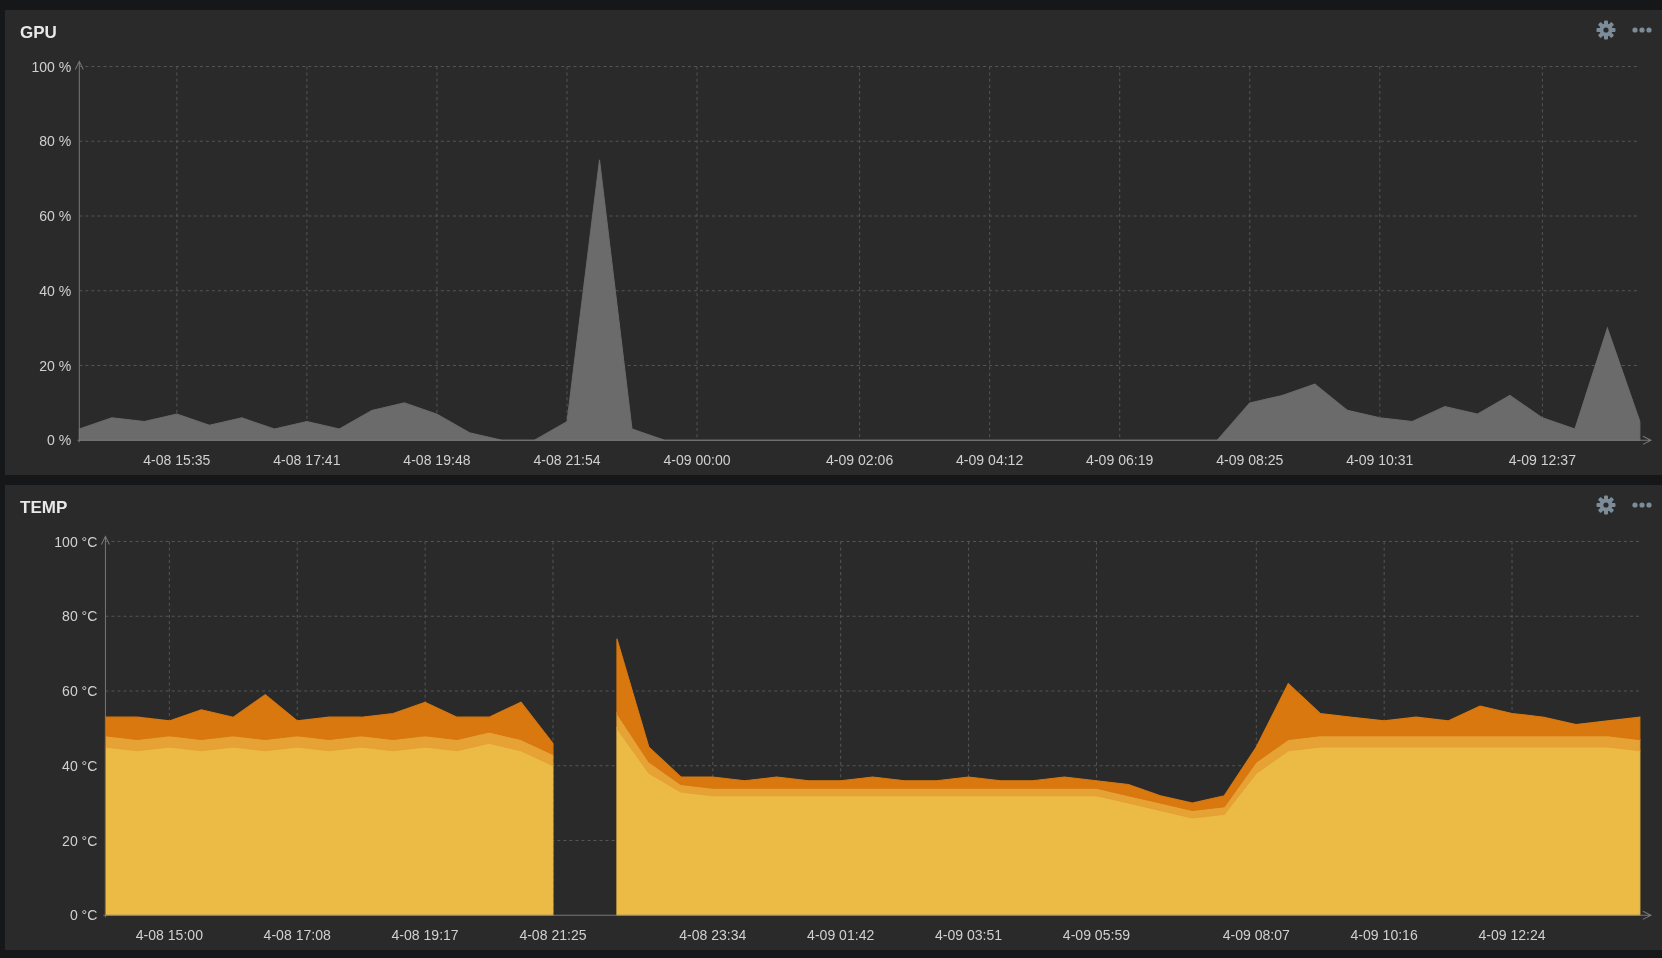 Image resolution: width=1662 pixels, height=958 pixels. I want to click on axis-tick-label: 4-08 21:25, so click(553, 934).